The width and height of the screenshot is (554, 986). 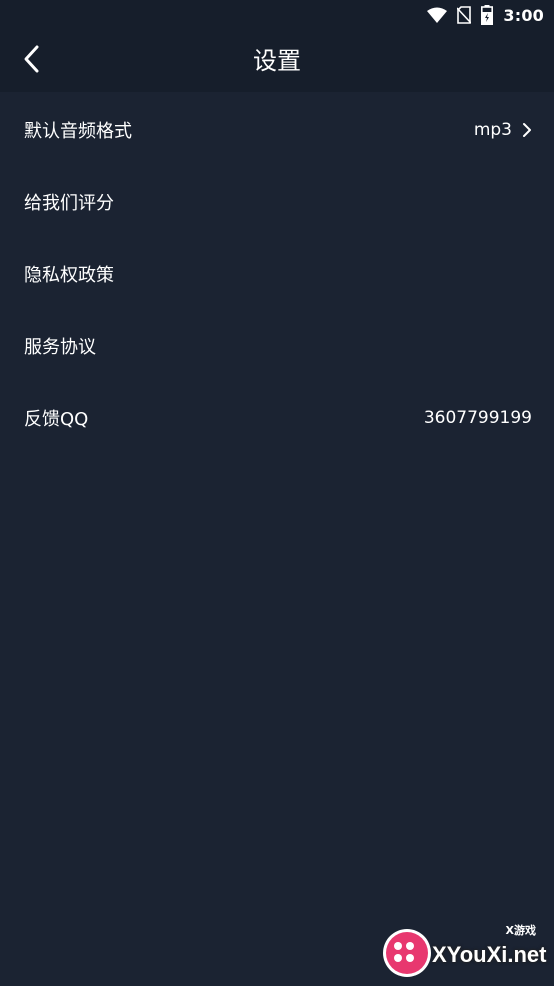 I want to click on status-icons: 3:00, so click(x=485, y=15).